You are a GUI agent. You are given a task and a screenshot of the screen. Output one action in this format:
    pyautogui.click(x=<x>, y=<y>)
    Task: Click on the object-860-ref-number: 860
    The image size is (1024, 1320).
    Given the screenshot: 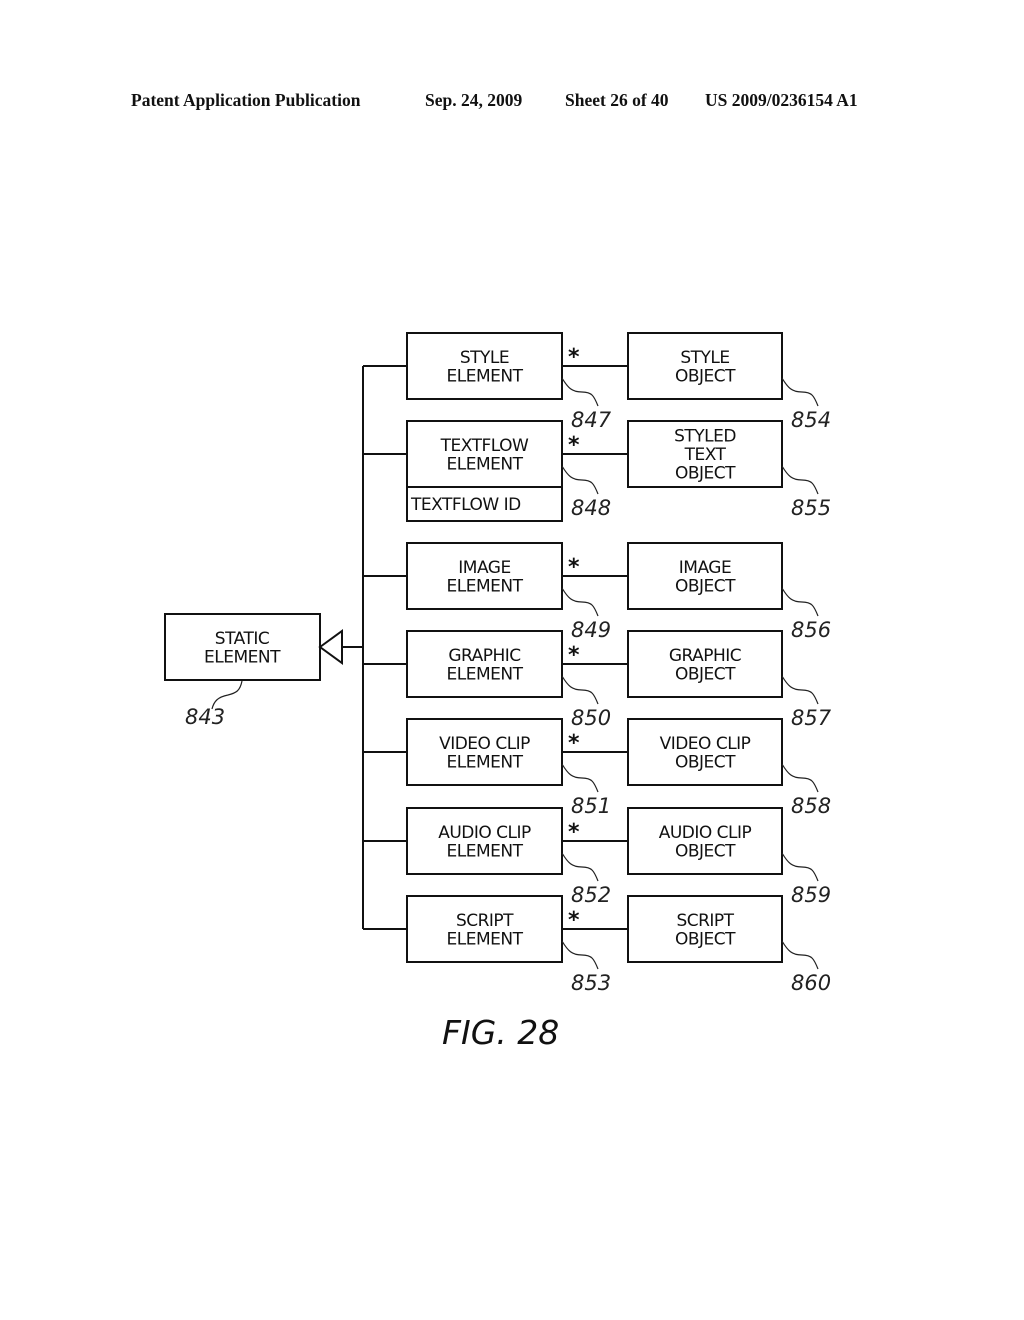 What is the action you would take?
    pyautogui.click(x=811, y=983)
    